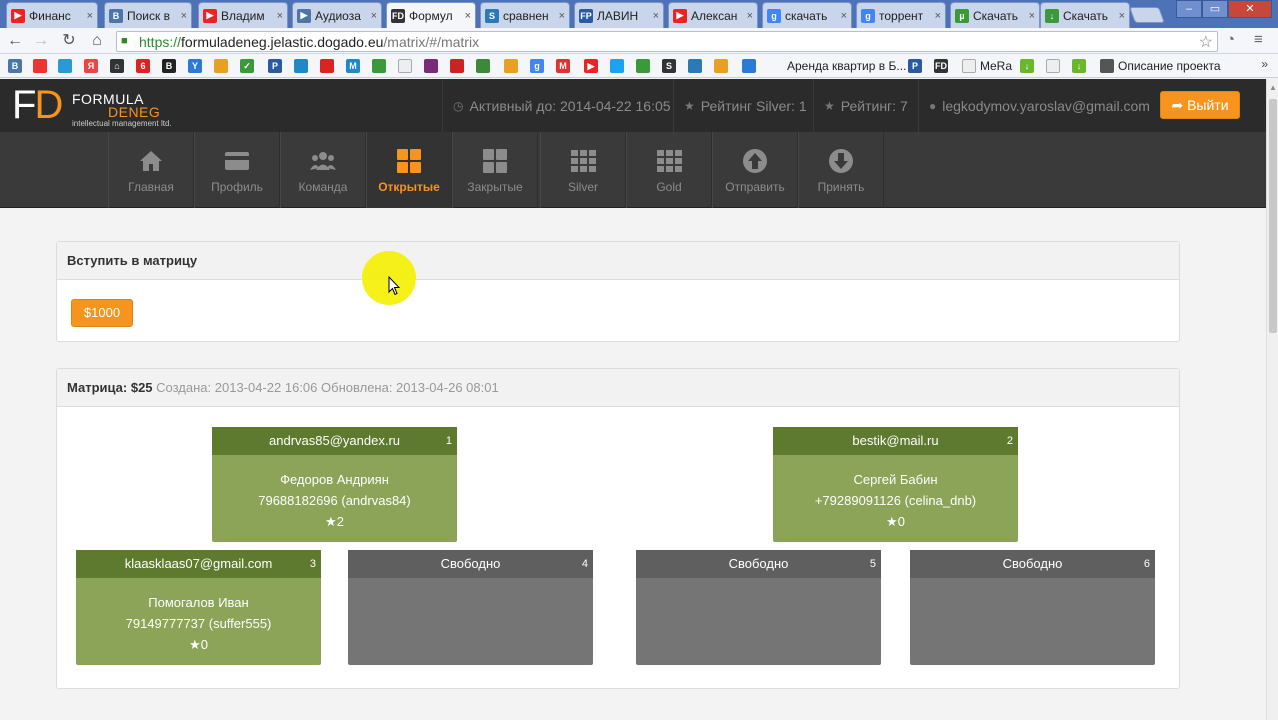 This screenshot has height=720, width=1278. Describe the element at coordinates (537, 66) in the screenshot. I see `google-bookmark-icon: g` at that location.